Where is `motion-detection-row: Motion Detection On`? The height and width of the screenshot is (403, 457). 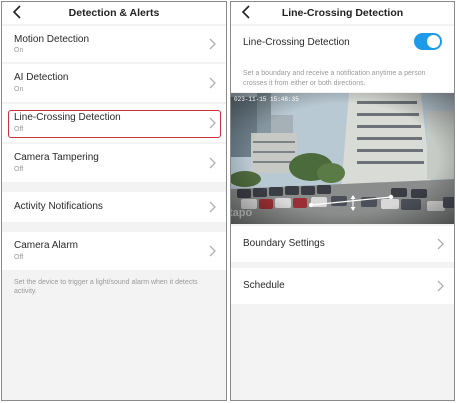 motion-detection-row: Motion Detection On is located at coordinates (114, 44).